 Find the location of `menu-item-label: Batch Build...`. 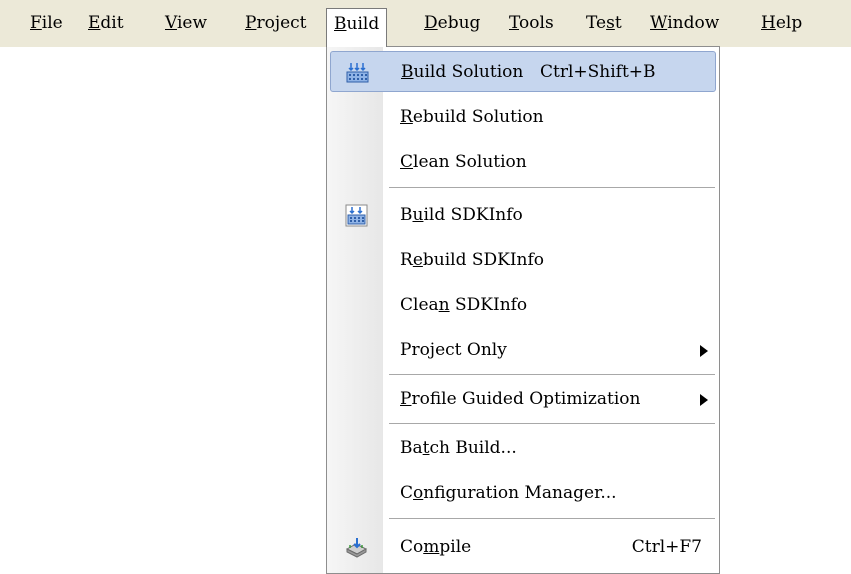

menu-item-label: Batch Build... is located at coordinates (458, 448).